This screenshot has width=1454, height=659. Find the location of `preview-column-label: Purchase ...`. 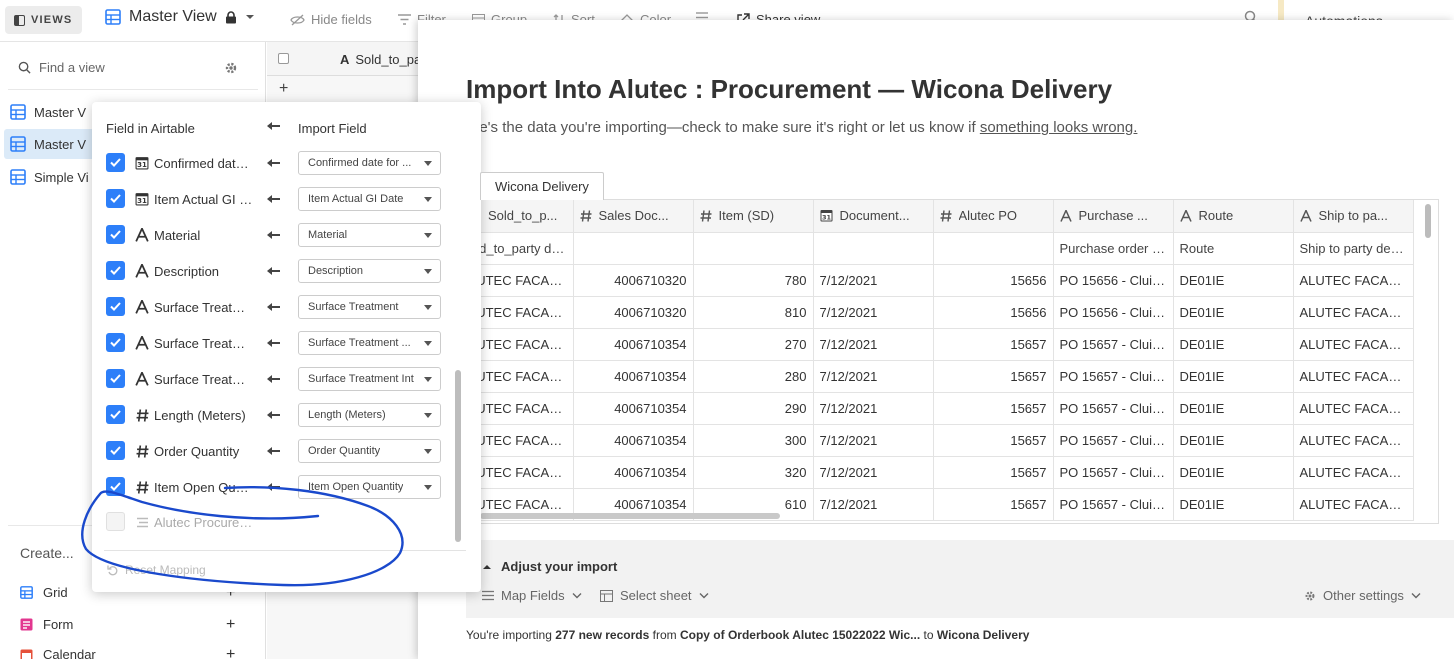

preview-column-label: Purchase ... is located at coordinates (1113, 216).